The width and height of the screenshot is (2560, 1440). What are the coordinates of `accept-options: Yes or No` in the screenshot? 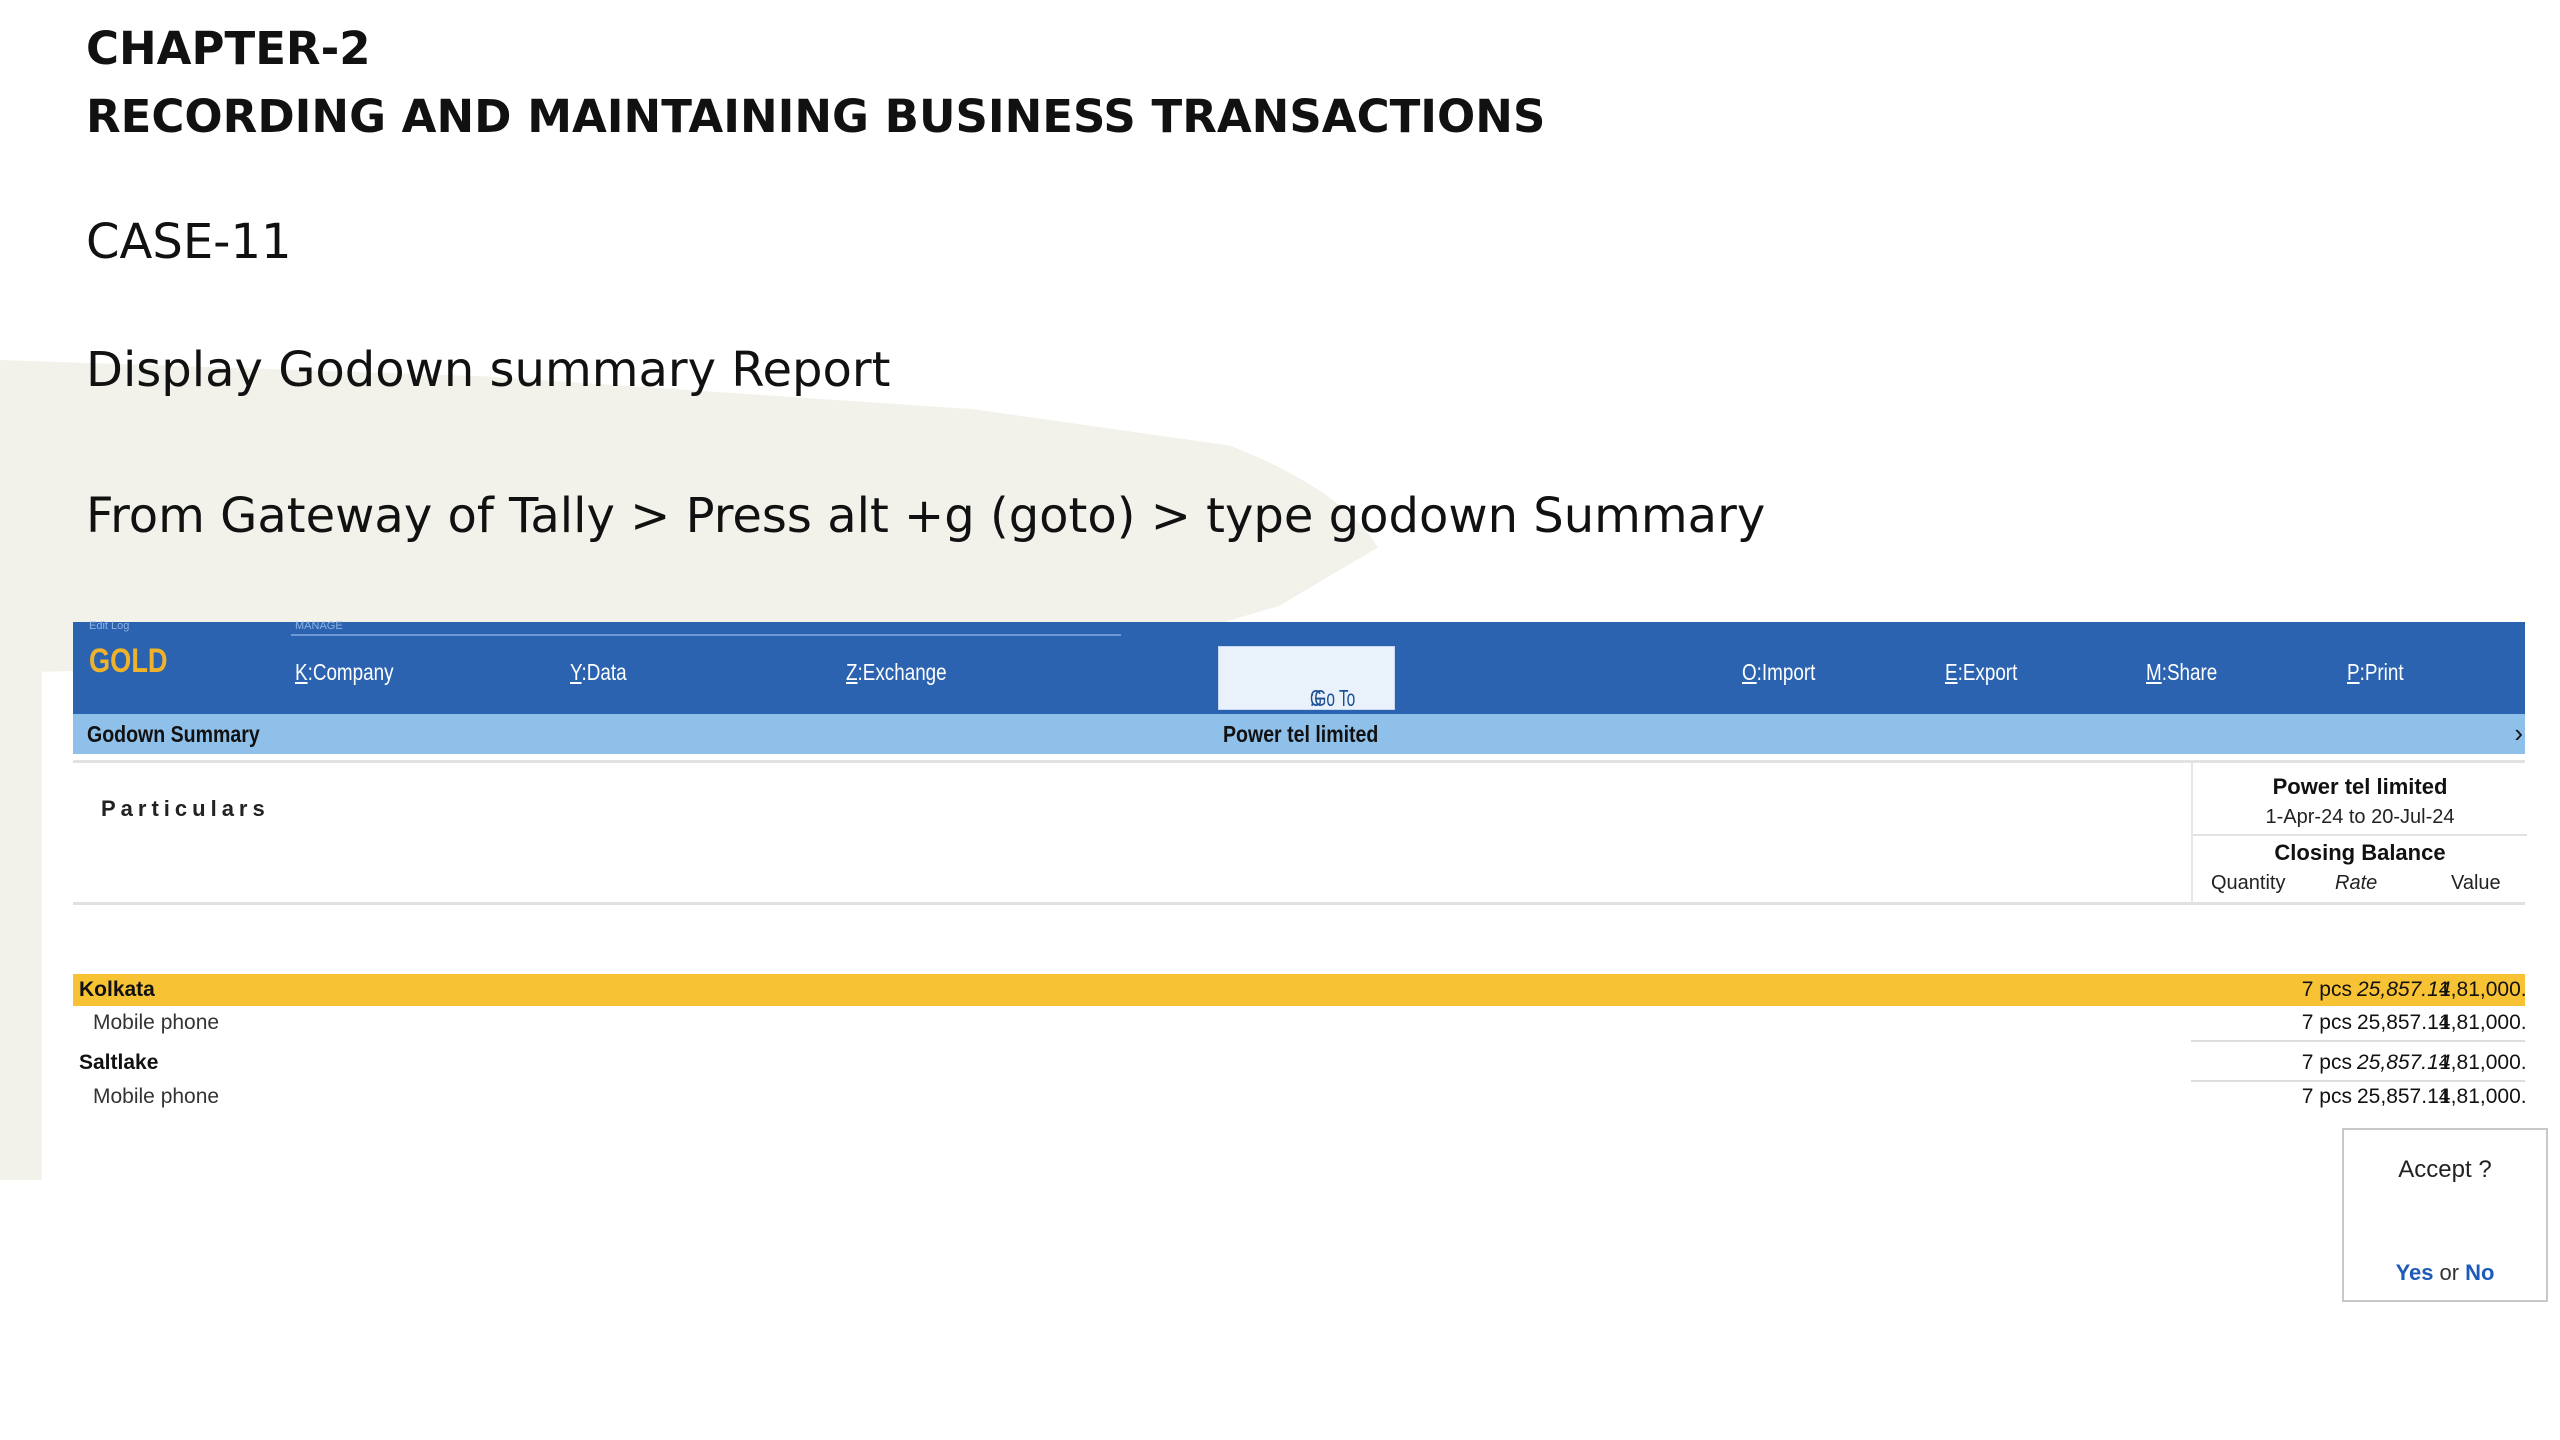 It's located at (2445, 1273).